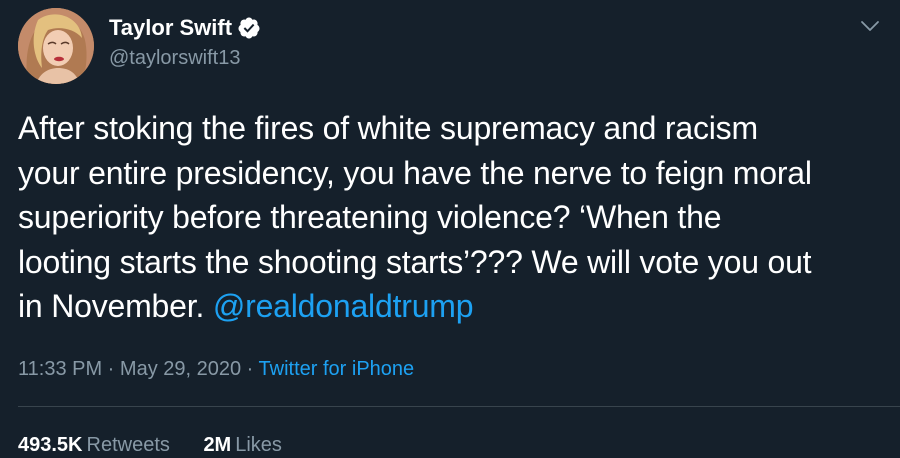  I want to click on likes-count: 2M, so click(217, 445).